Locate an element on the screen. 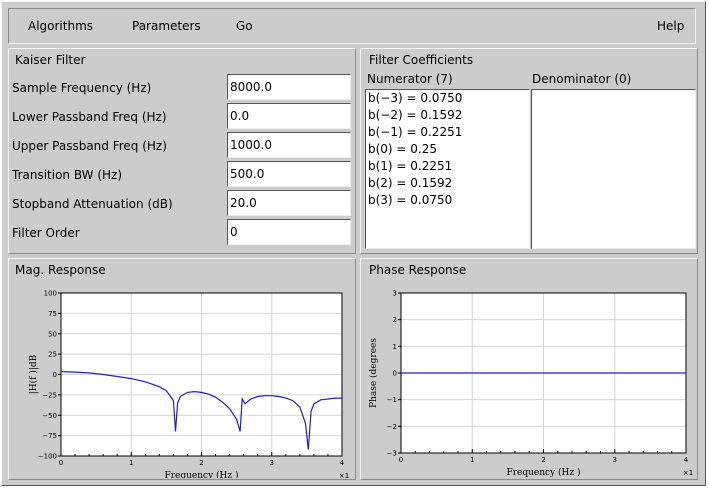 The height and width of the screenshot is (489, 709). filter-coefficients-title: Filter Coefficients is located at coordinates (421, 60).